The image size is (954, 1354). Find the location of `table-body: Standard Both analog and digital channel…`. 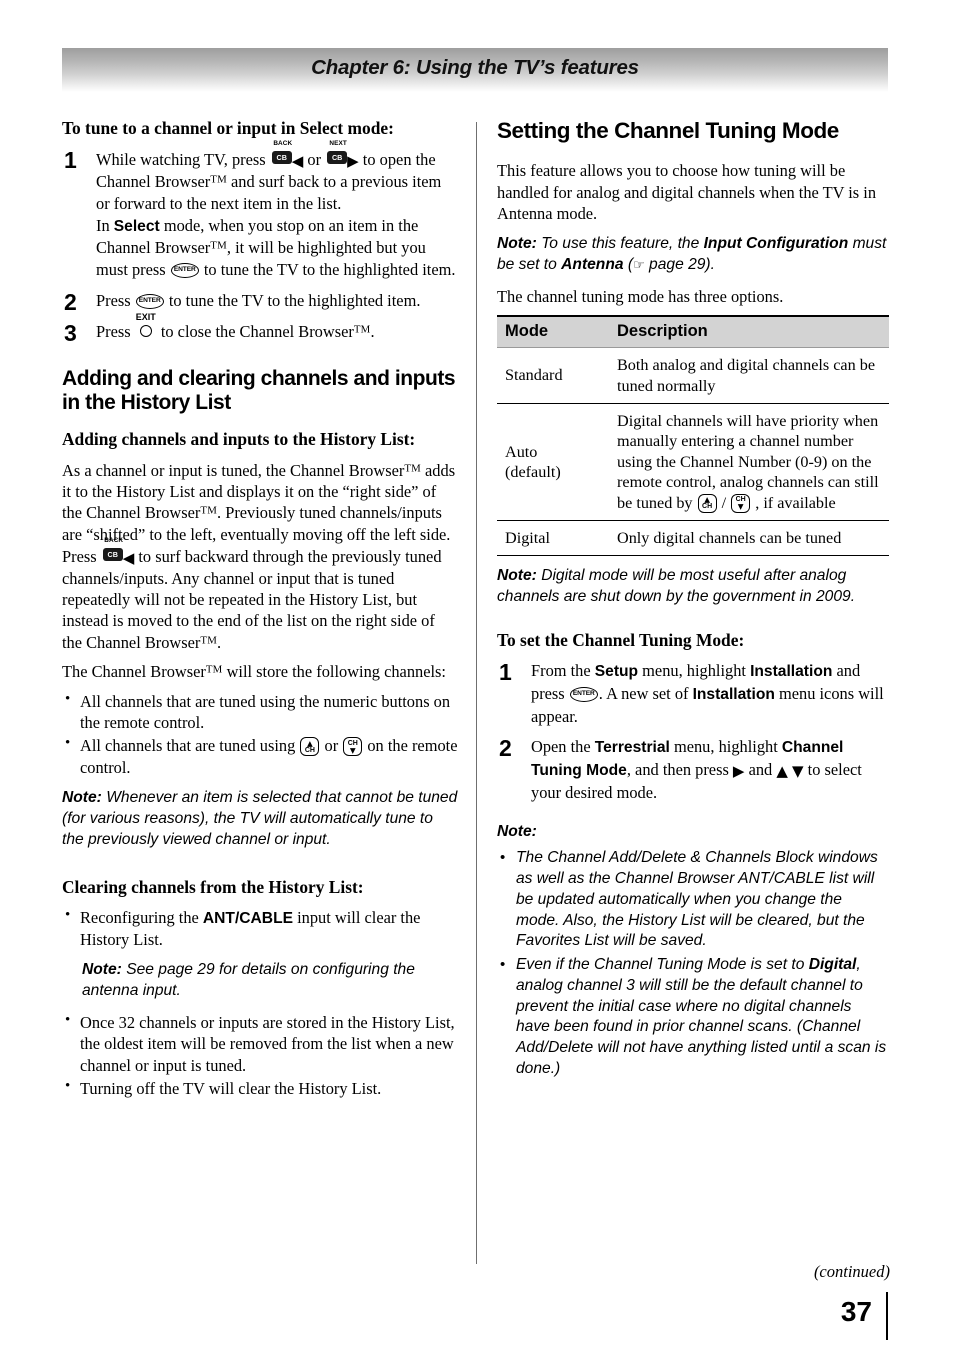

table-body: Standard Both analog and digital channel… is located at coordinates (693, 452).